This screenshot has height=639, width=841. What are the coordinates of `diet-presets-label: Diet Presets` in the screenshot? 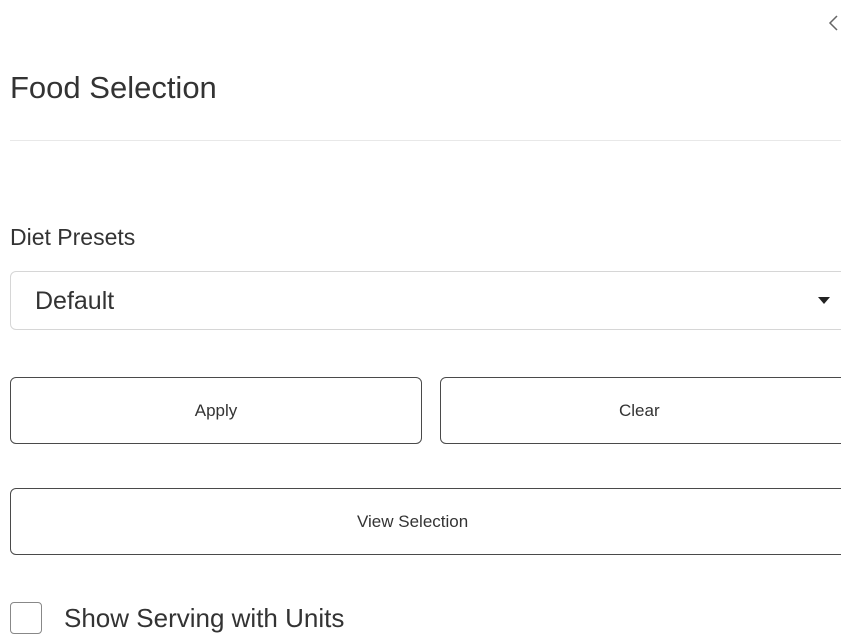 It's located at (73, 237).